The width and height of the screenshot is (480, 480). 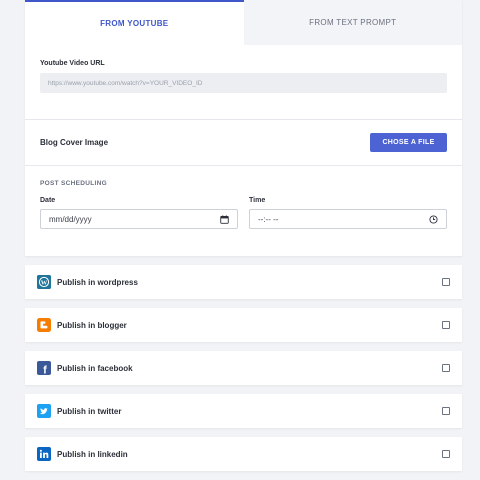 What do you see at coordinates (268, 219) in the screenshot?
I see `time-input-value: --:-- --` at bounding box center [268, 219].